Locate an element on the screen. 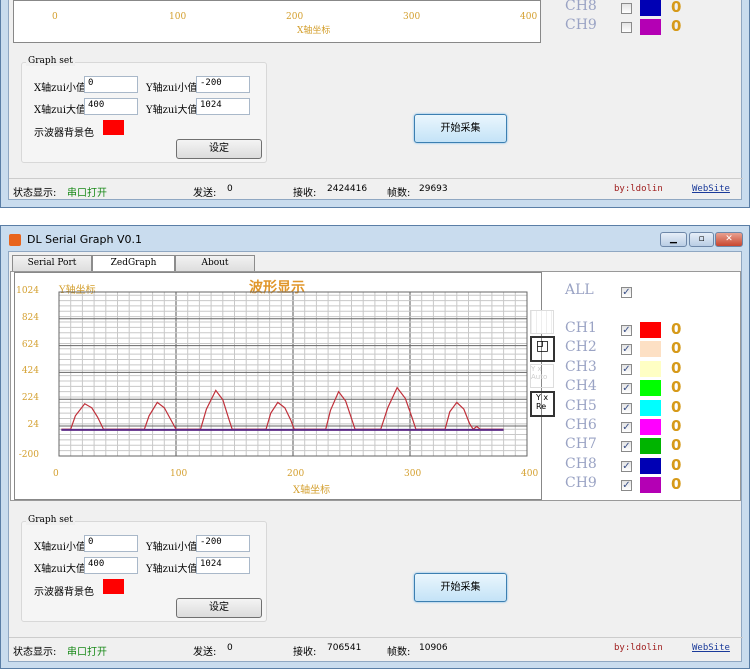 Image resolution: width=750 pixels, height=669 pixels. recv-count: 2424416 is located at coordinates (347, 189).